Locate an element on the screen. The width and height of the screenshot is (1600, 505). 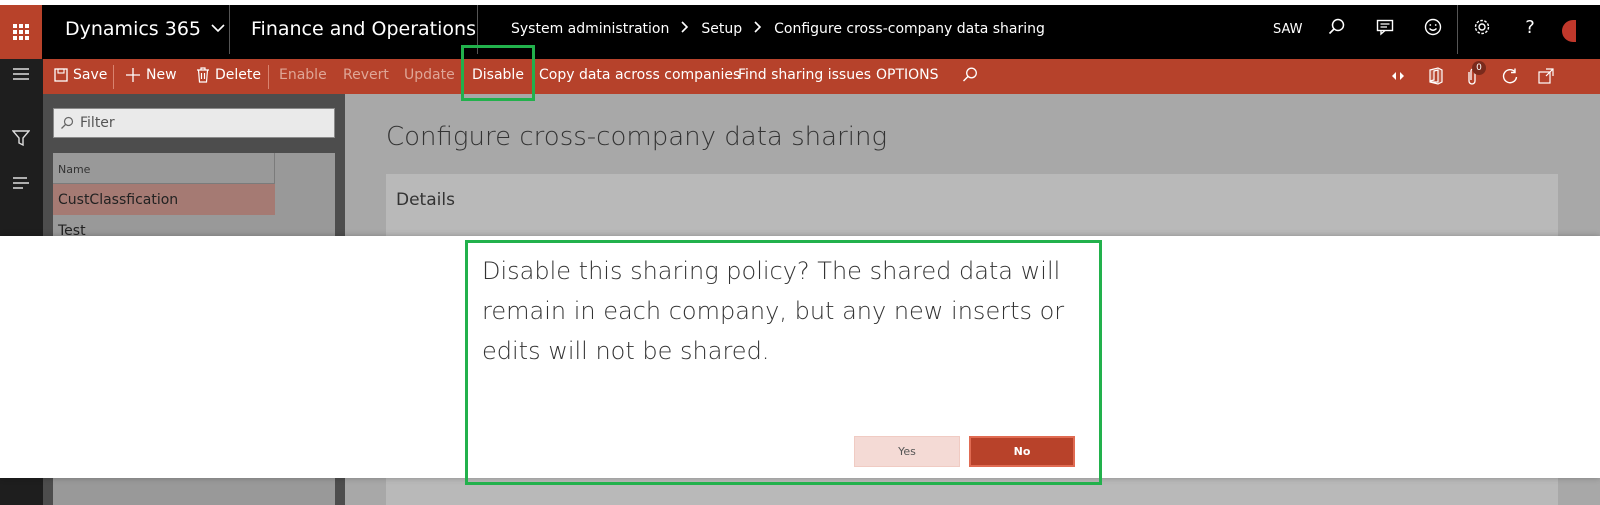
find-sharing-issues-label: Find sharing issues is located at coordinates (804, 75).